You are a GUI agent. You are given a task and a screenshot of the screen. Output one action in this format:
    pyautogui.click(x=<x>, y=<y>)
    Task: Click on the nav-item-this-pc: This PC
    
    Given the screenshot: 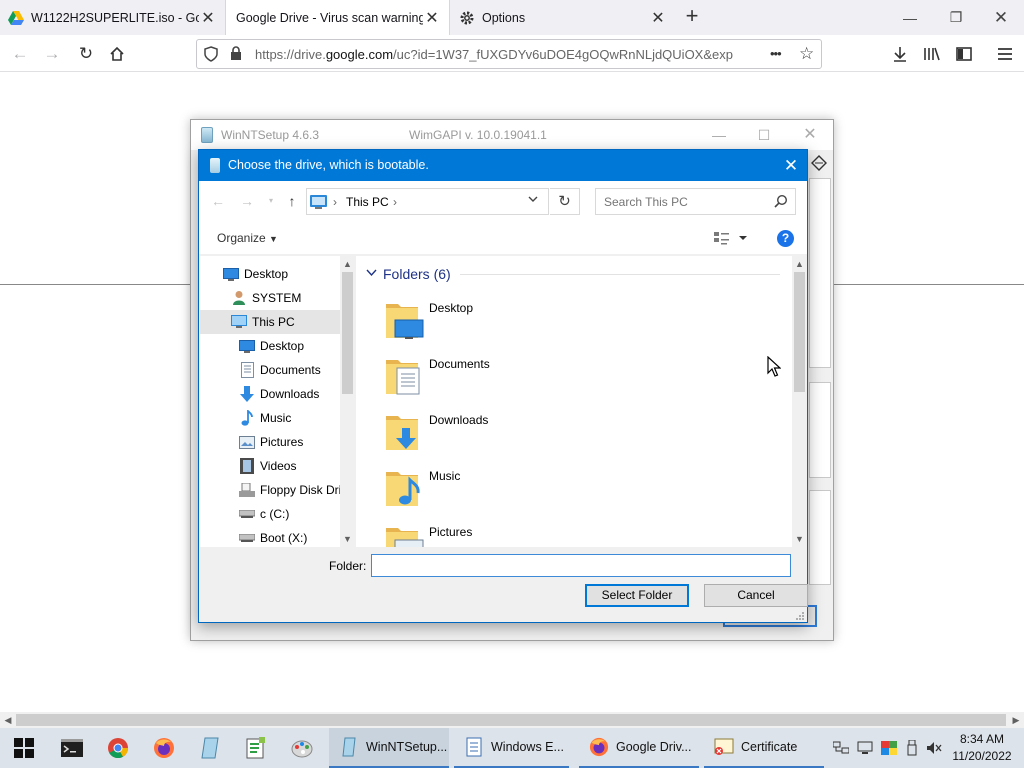 What is the action you would take?
    pyautogui.click(x=270, y=322)
    